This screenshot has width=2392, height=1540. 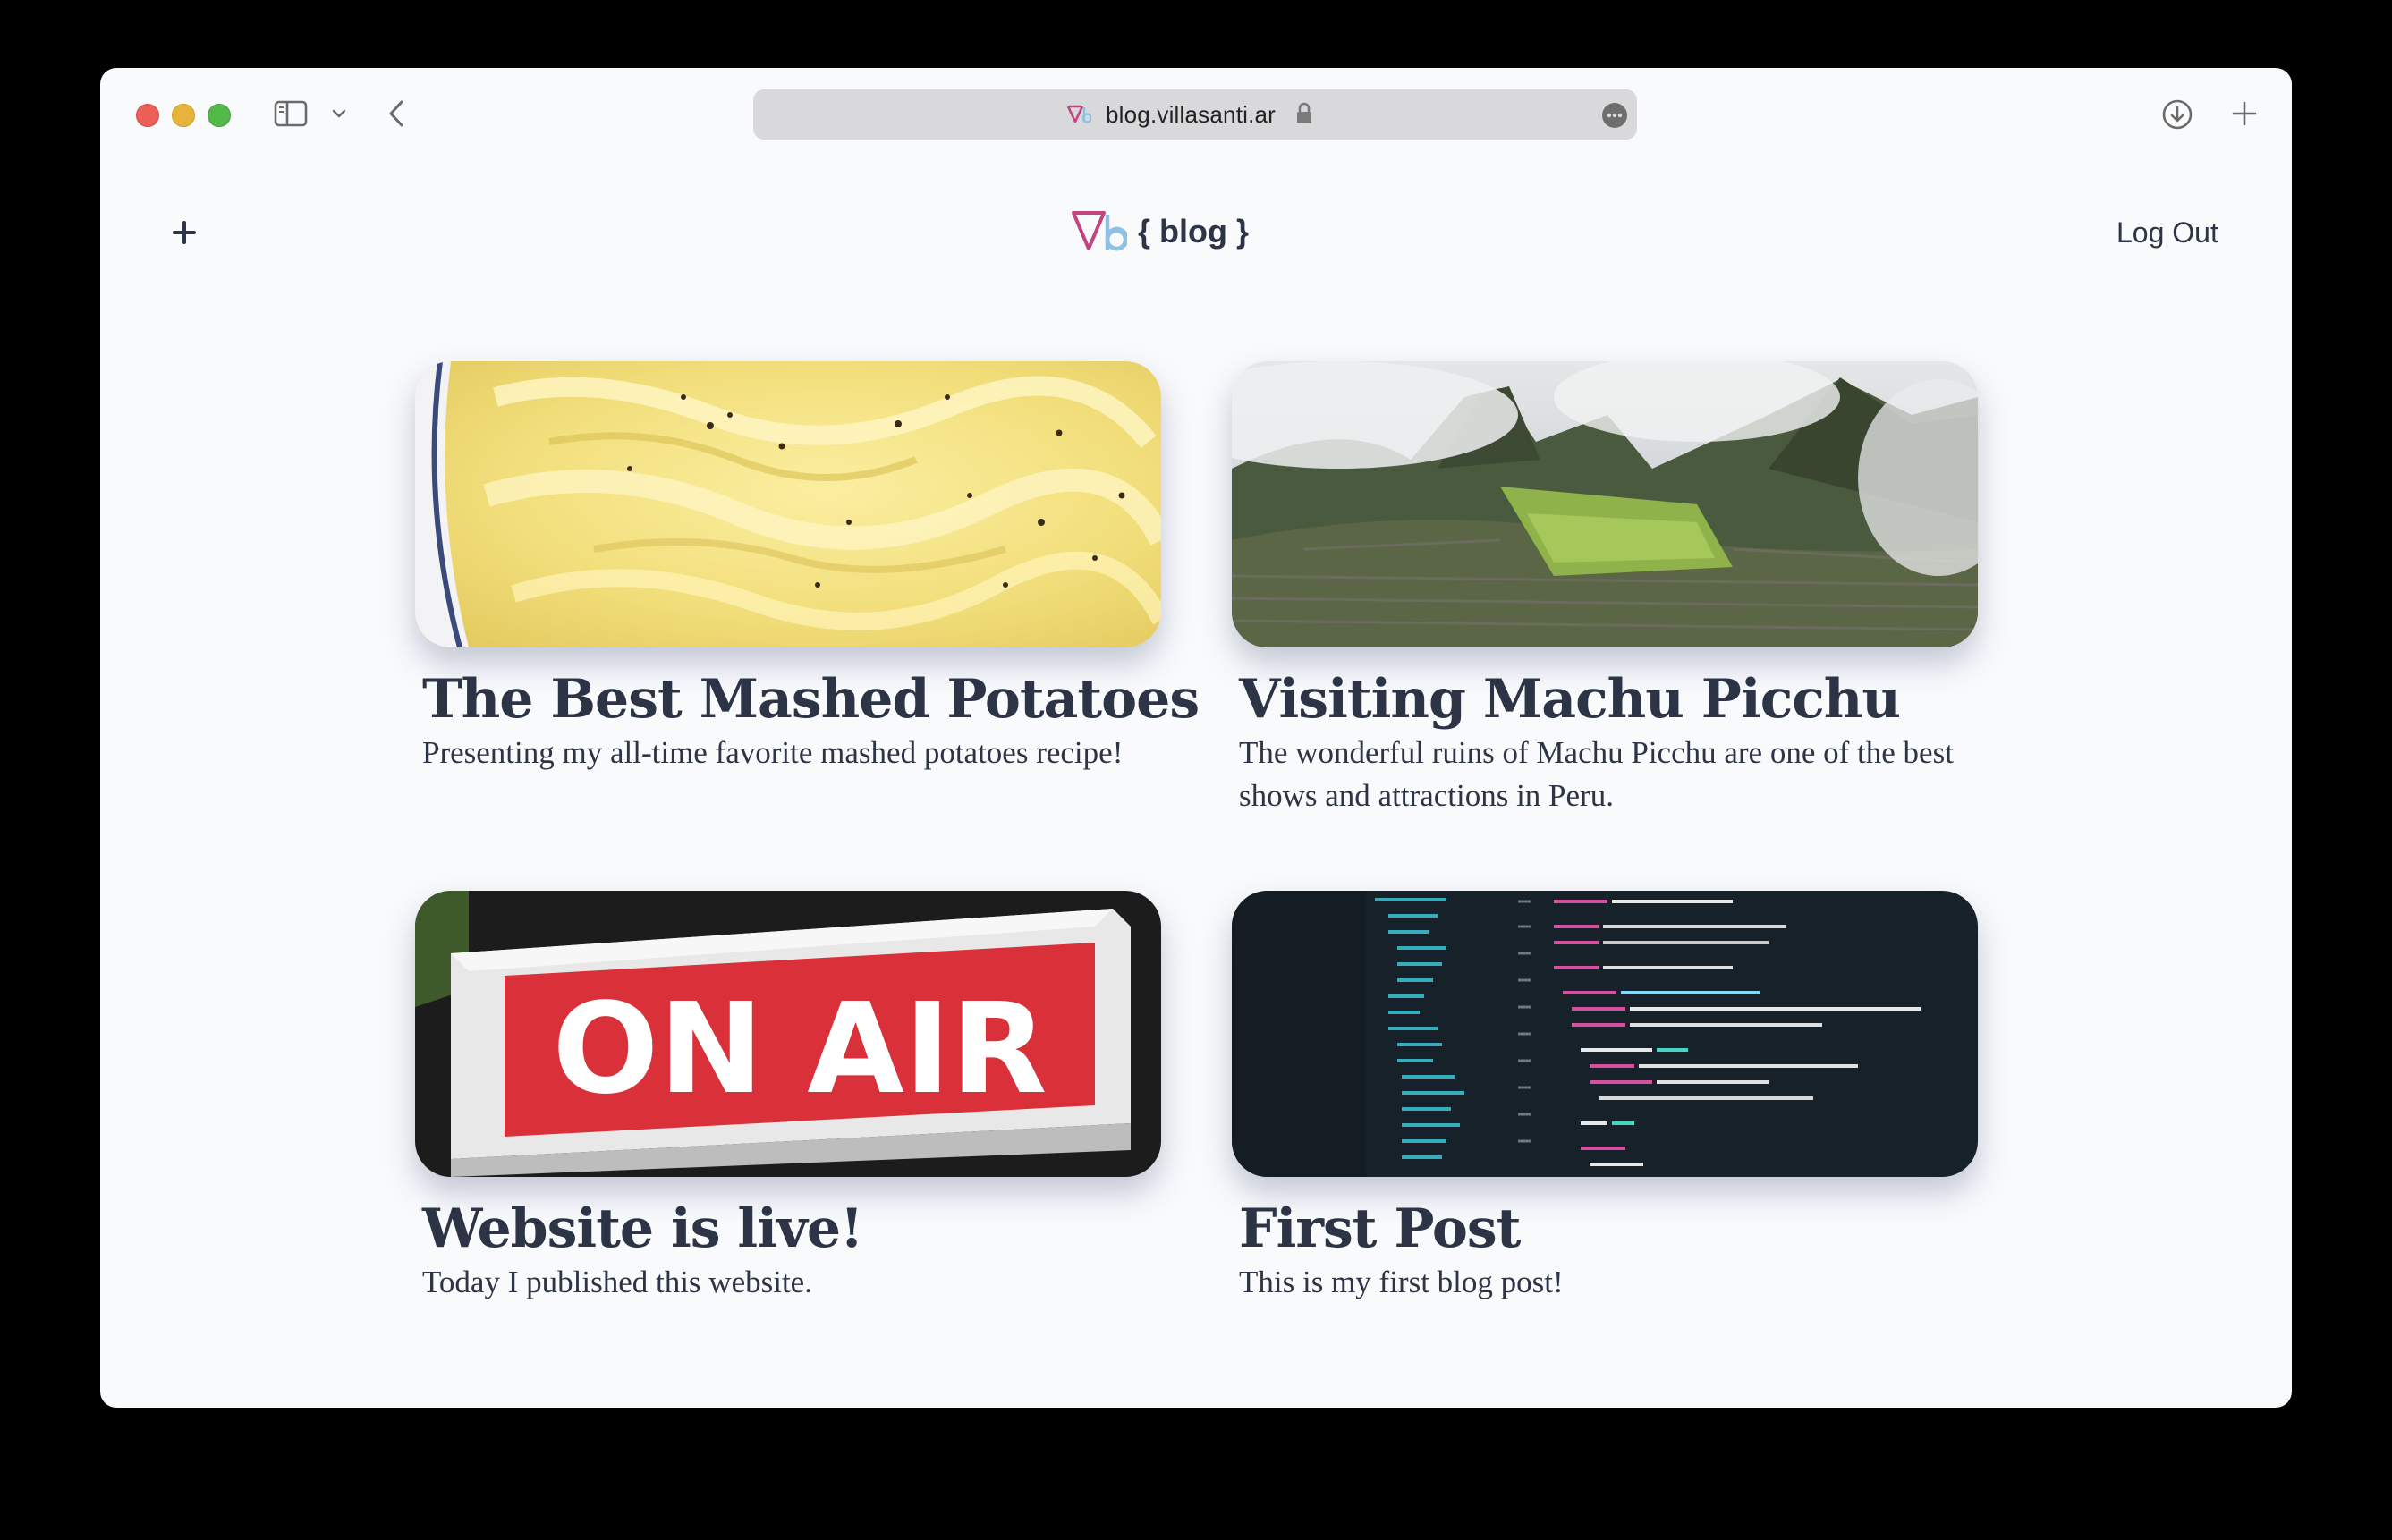 I want to click on address-bar: blog.villasanti.ar, so click(x=1195, y=114).